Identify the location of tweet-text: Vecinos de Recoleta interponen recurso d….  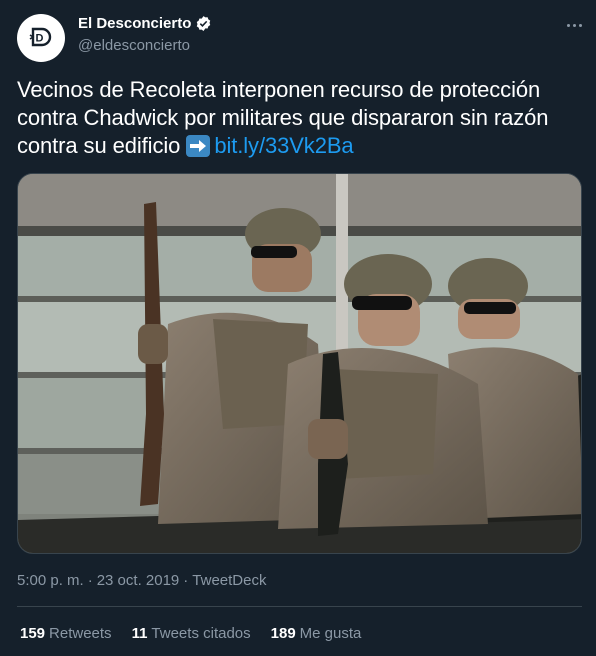
(299, 118).